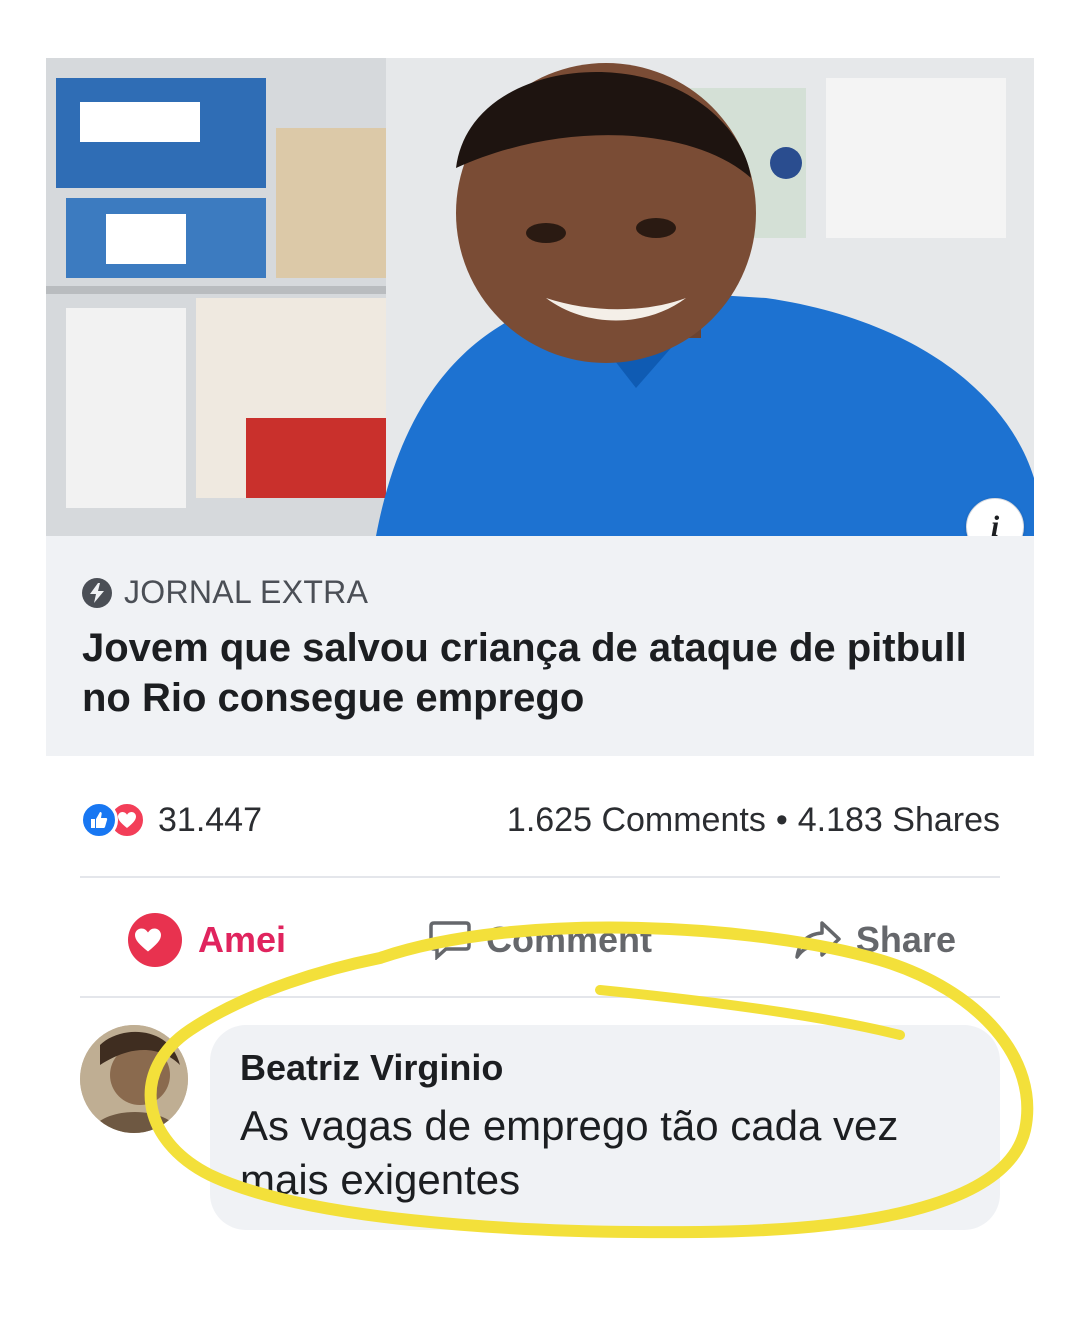 Image resolution: width=1080 pixels, height=1342 pixels. I want to click on reactions-summary: 31.447, so click(171, 820).